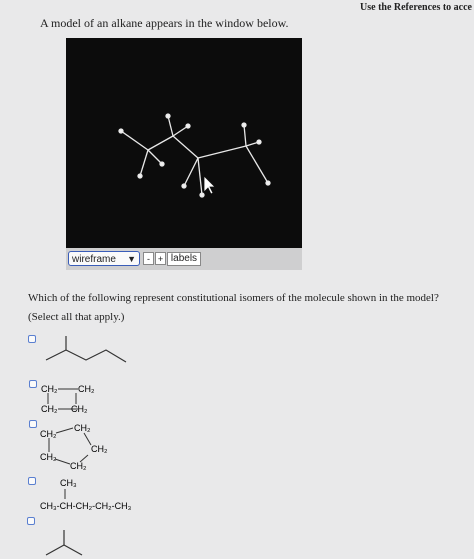 The height and width of the screenshot is (559, 474). What do you see at coordinates (99, 449) in the screenshot?
I see `option-3-label-right: CH₂` at bounding box center [99, 449].